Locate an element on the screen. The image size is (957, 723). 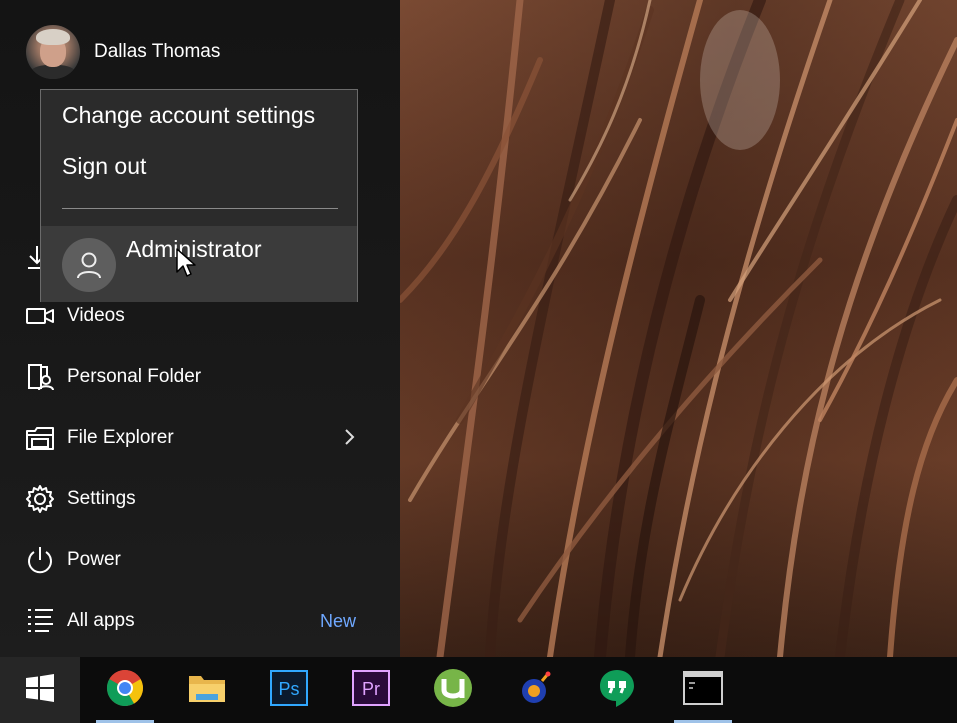
premiere-icon: Pr is located at coordinates (371, 690).